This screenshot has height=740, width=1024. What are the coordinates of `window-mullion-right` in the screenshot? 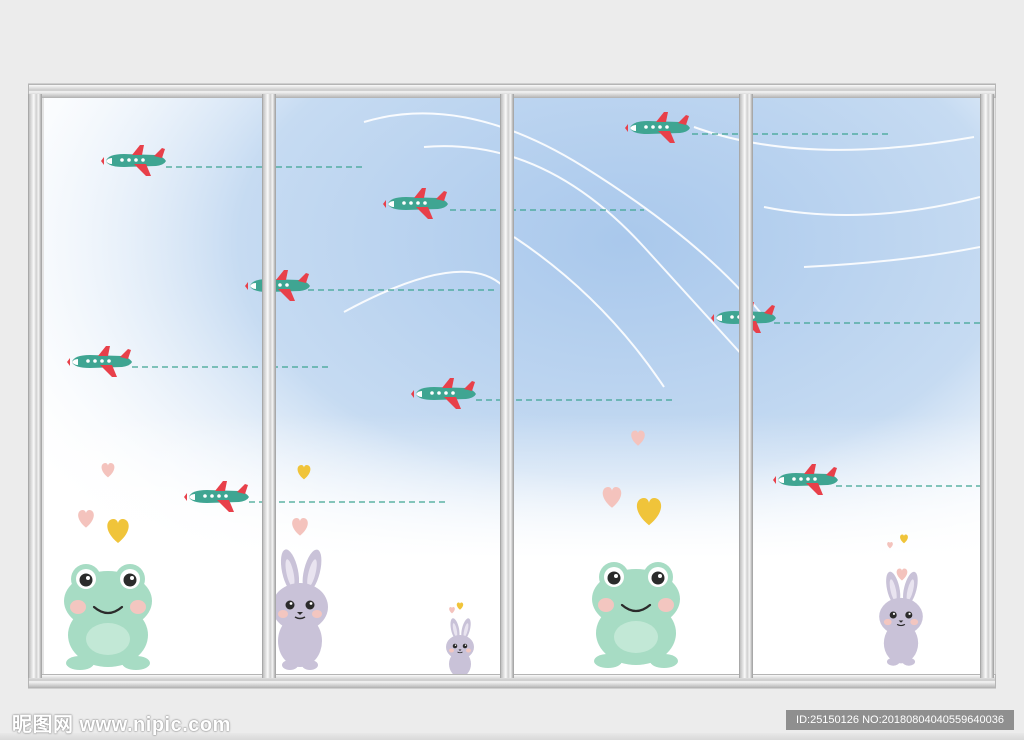 It's located at (987, 386).